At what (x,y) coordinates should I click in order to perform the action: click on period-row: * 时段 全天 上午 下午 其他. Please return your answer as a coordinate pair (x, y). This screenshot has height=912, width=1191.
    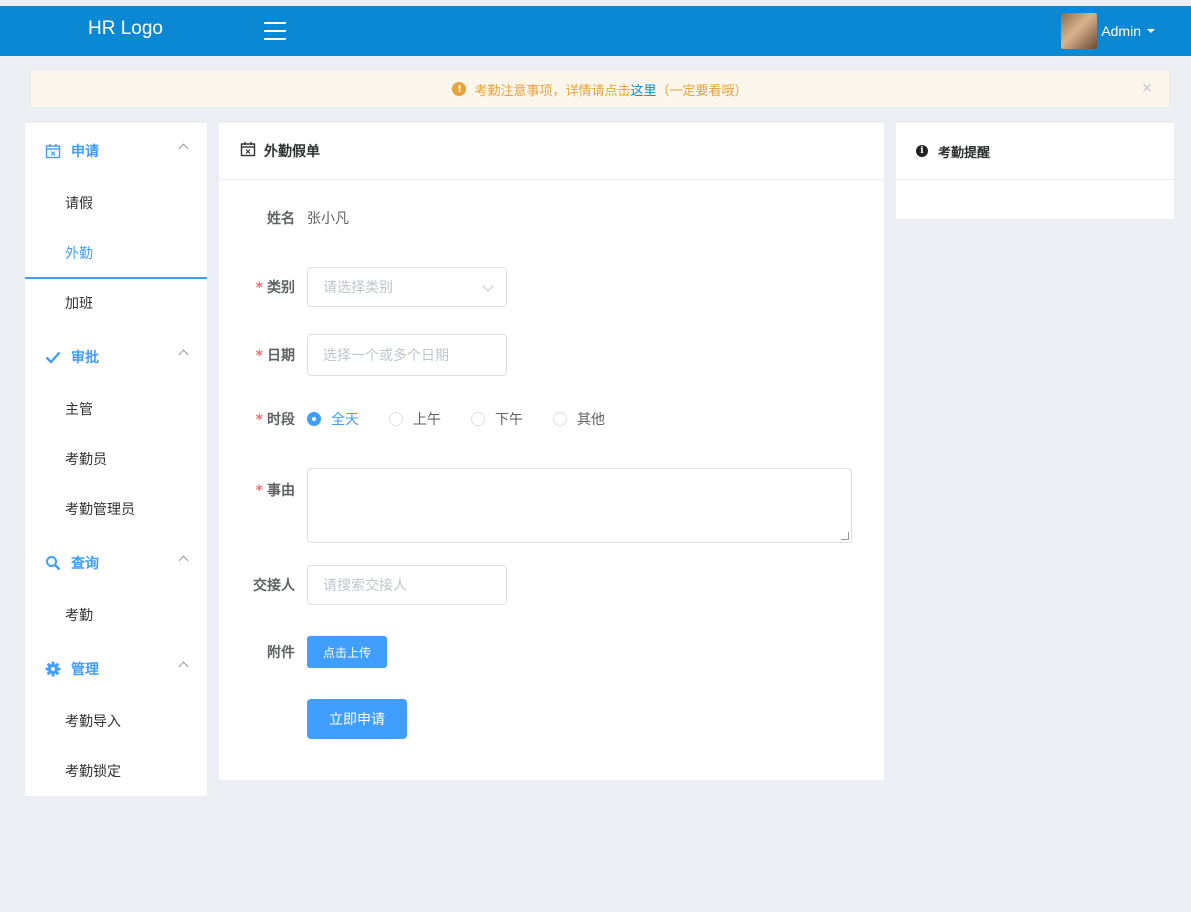
    Looking at the image, I should click on (427, 419).